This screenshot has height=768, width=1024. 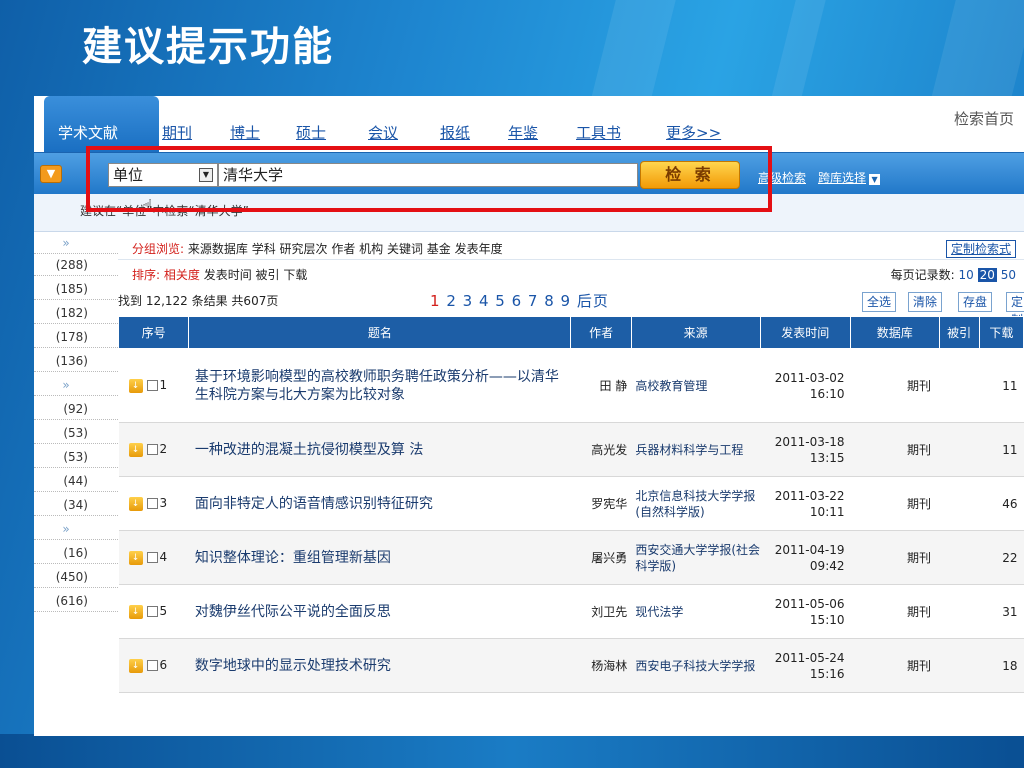 What do you see at coordinates (827, 565) in the screenshot?
I see `time-value: 09:42` at bounding box center [827, 565].